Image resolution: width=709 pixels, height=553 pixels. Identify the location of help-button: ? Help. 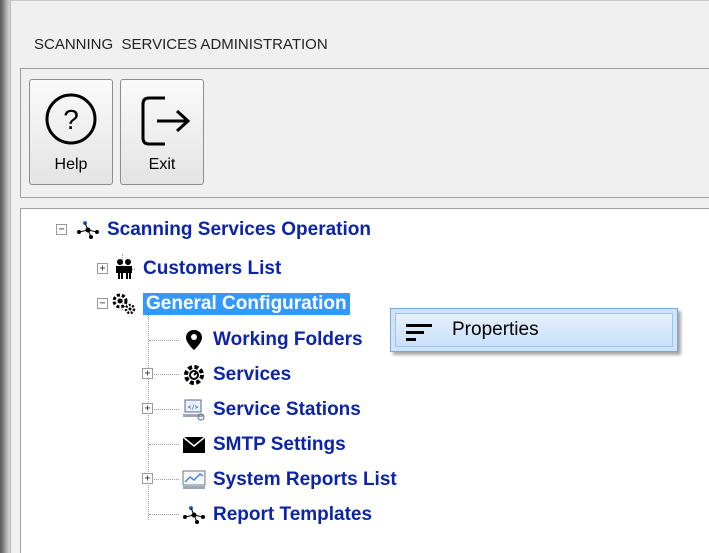
(71, 132).